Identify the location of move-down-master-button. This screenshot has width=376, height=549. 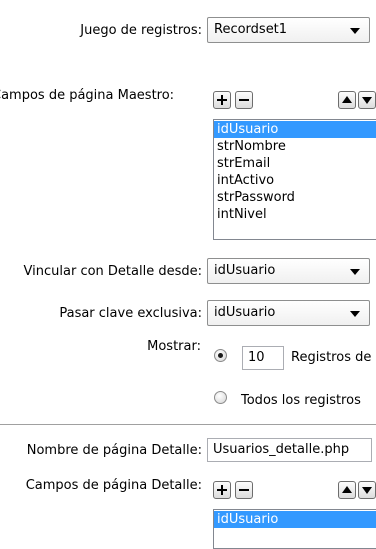
(367, 100).